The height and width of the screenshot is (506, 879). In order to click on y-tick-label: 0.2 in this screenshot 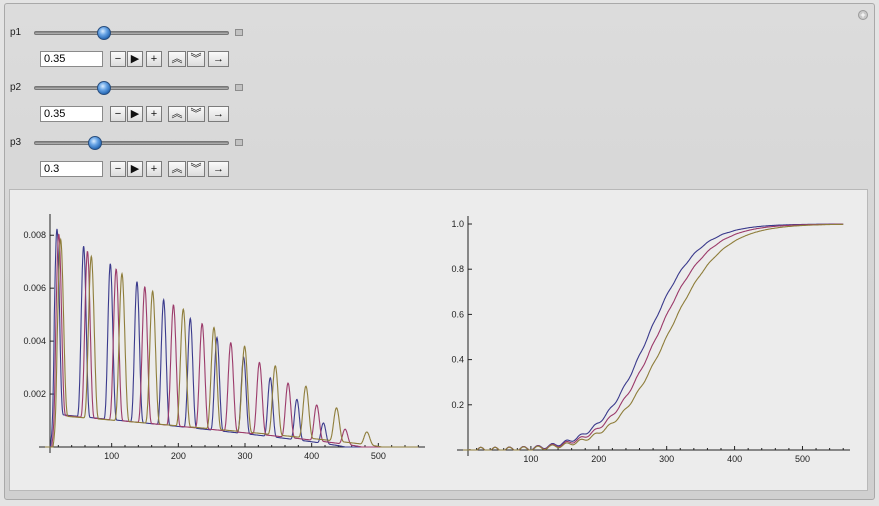, I will do `click(457, 405)`.